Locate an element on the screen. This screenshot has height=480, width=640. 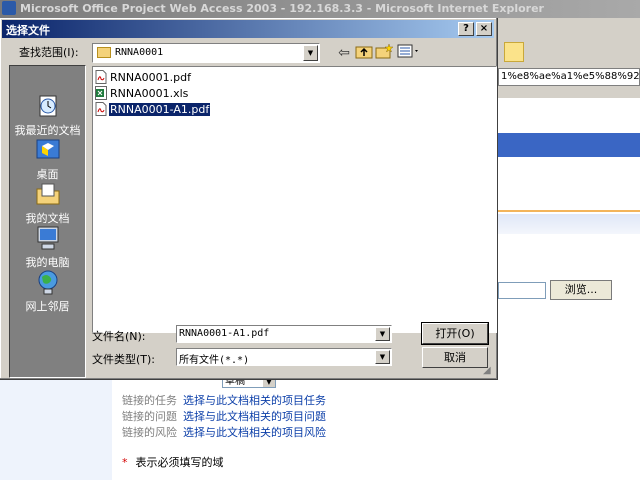
place-desktop: 桌面 is located at coordinates (47, 159).